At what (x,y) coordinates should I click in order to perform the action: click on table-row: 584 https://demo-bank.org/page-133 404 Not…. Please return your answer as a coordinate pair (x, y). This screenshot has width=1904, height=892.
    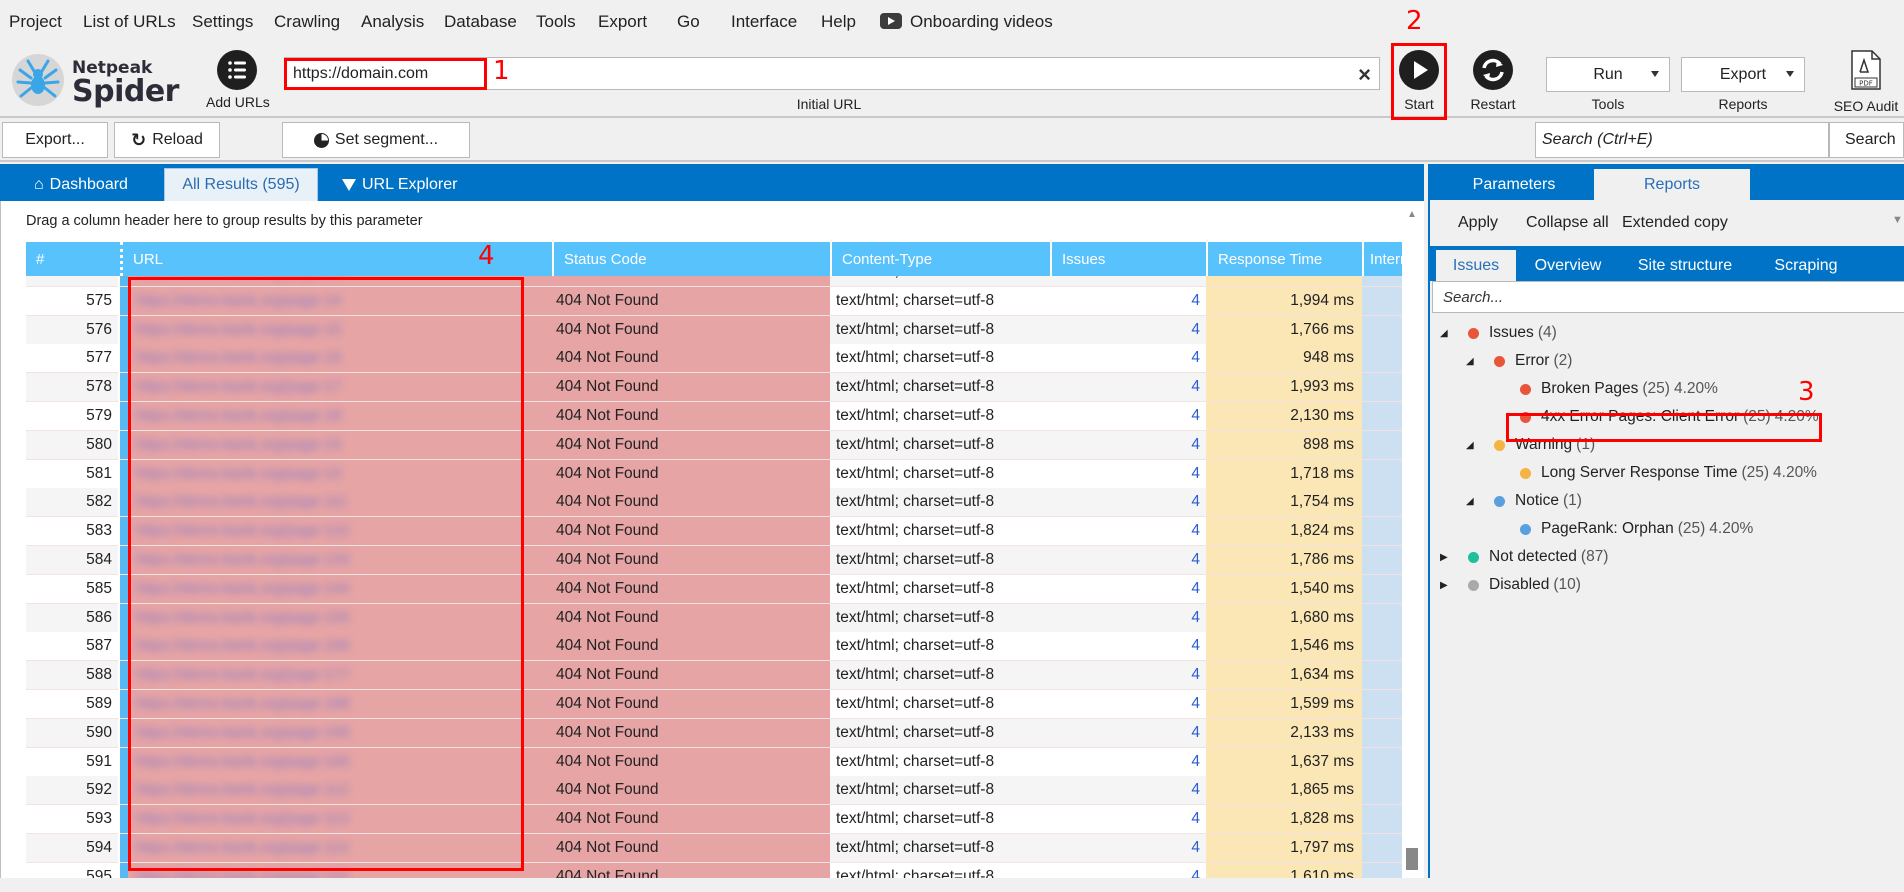
    Looking at the image, I should click on (714, 560).